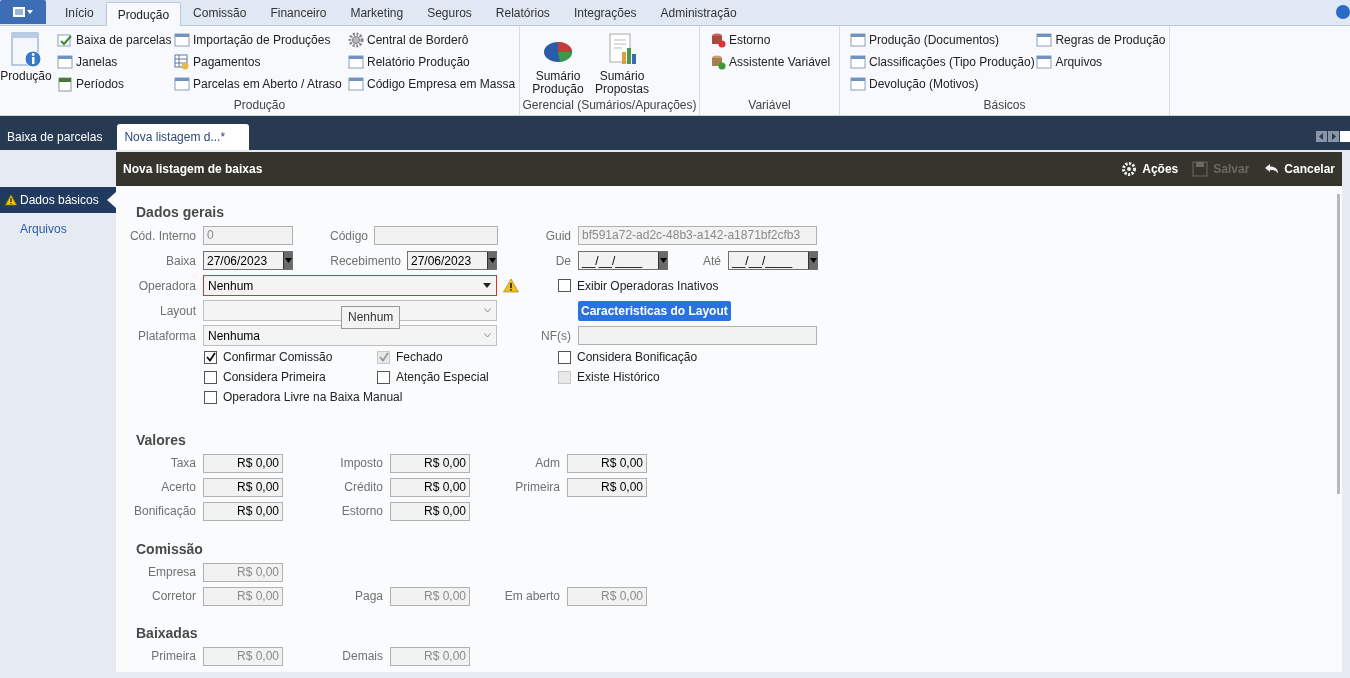 The height and width of the screenshot is (678, 1350). Describe the element at coordinates (177, 311) in the screenshot. I see `field-label: Layout` at that location.